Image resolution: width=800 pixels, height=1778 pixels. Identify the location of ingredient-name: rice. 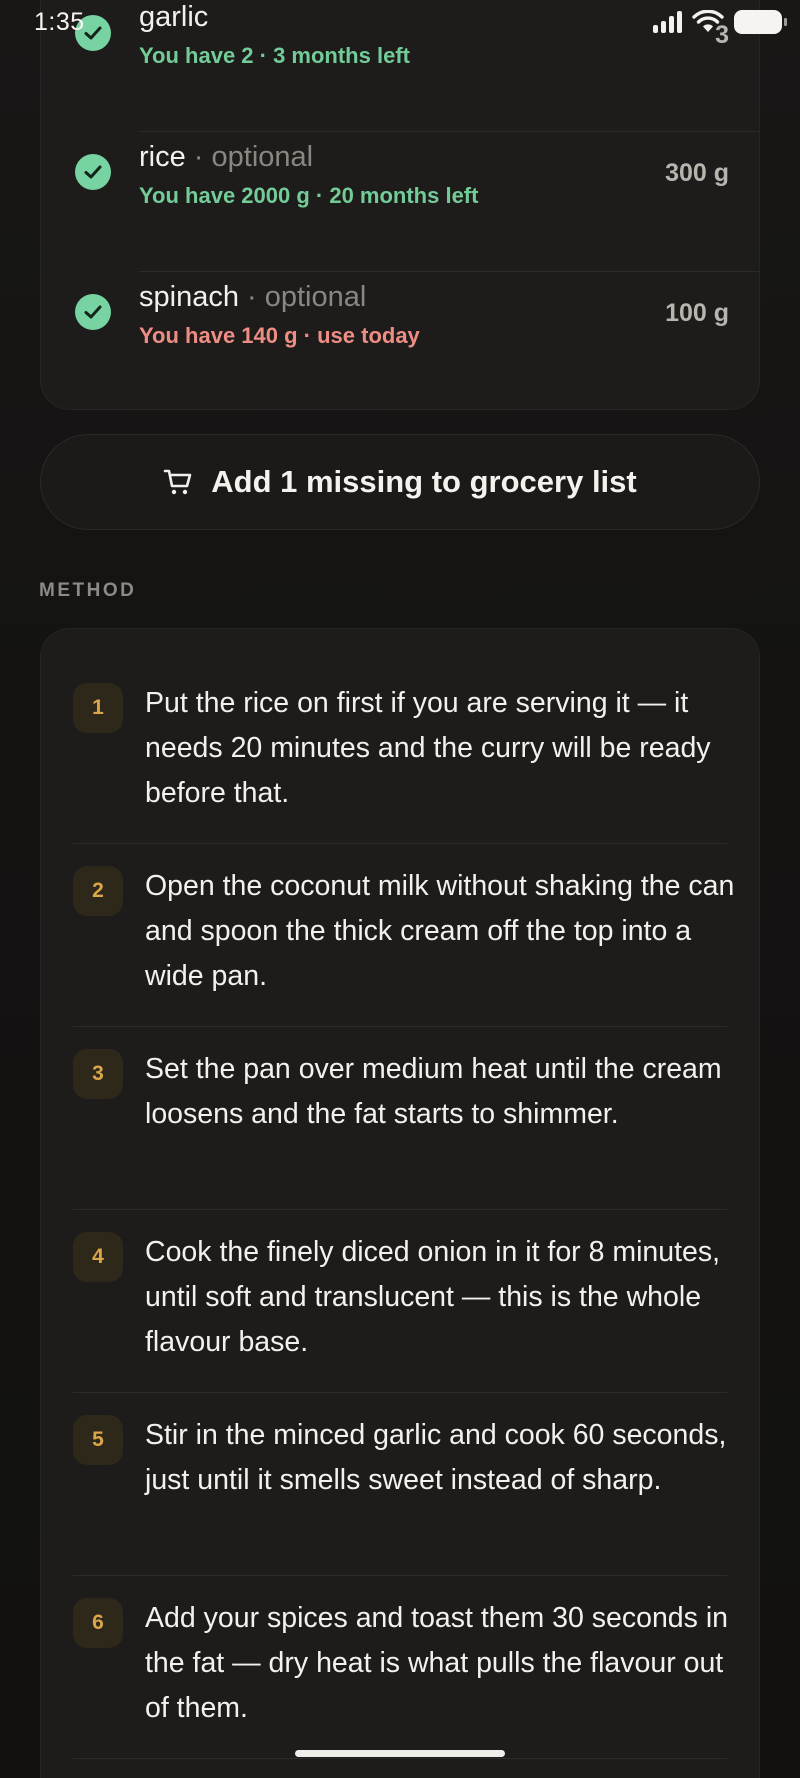
(162, 157).